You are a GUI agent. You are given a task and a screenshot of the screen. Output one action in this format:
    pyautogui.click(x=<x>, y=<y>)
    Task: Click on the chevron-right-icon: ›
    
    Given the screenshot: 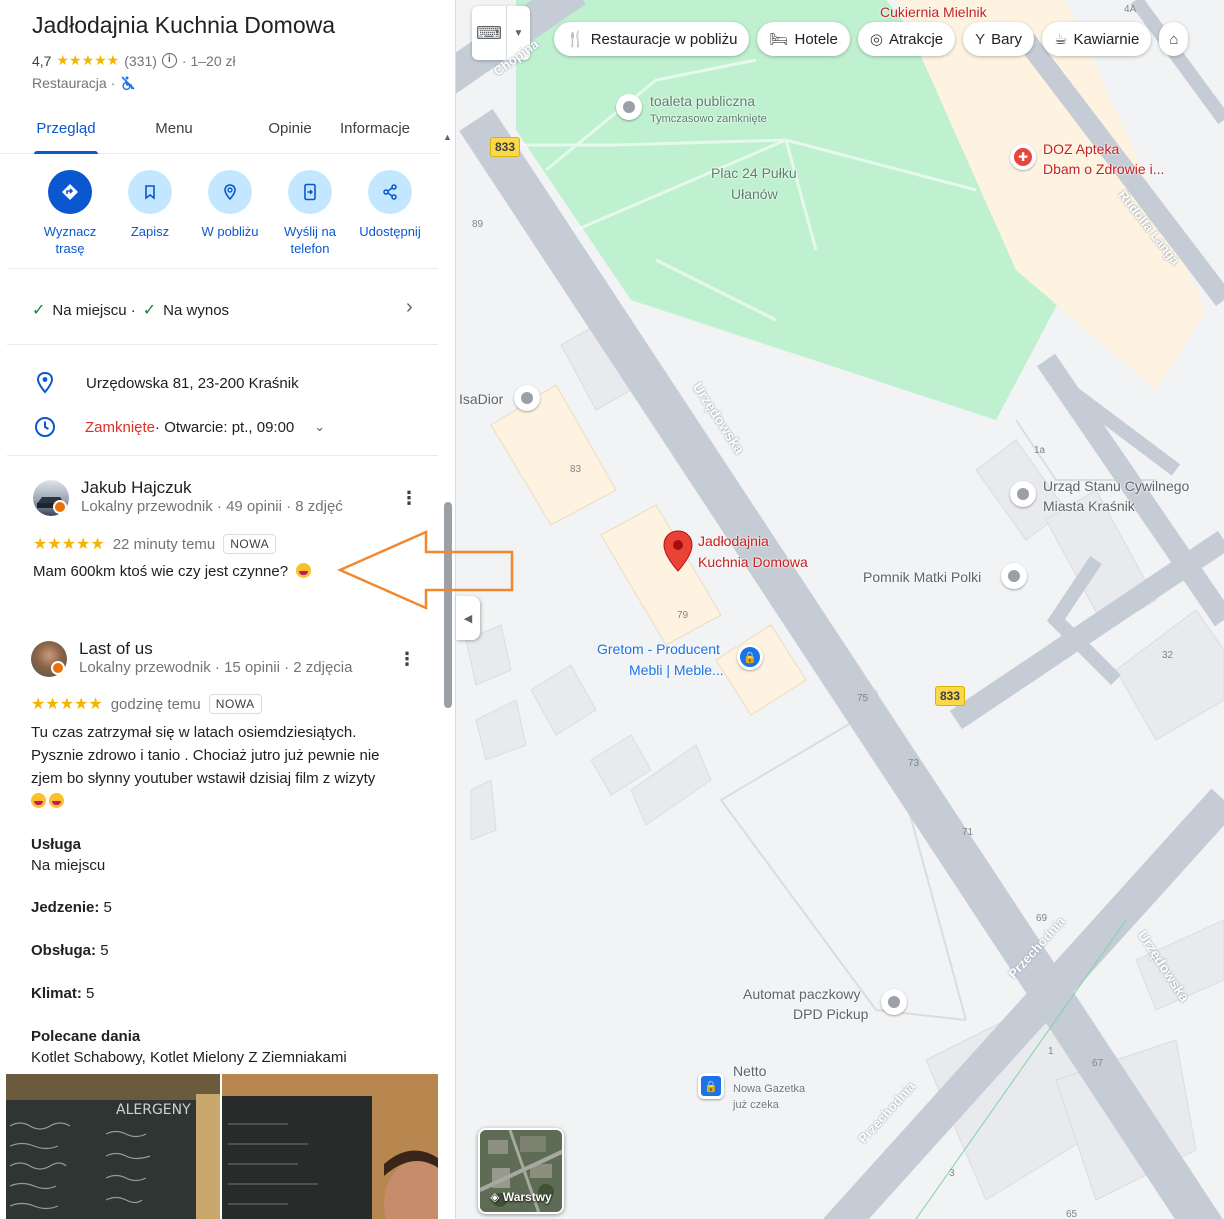 What is the action you would take?
    pyautogui.click(x=409, y=307)
    